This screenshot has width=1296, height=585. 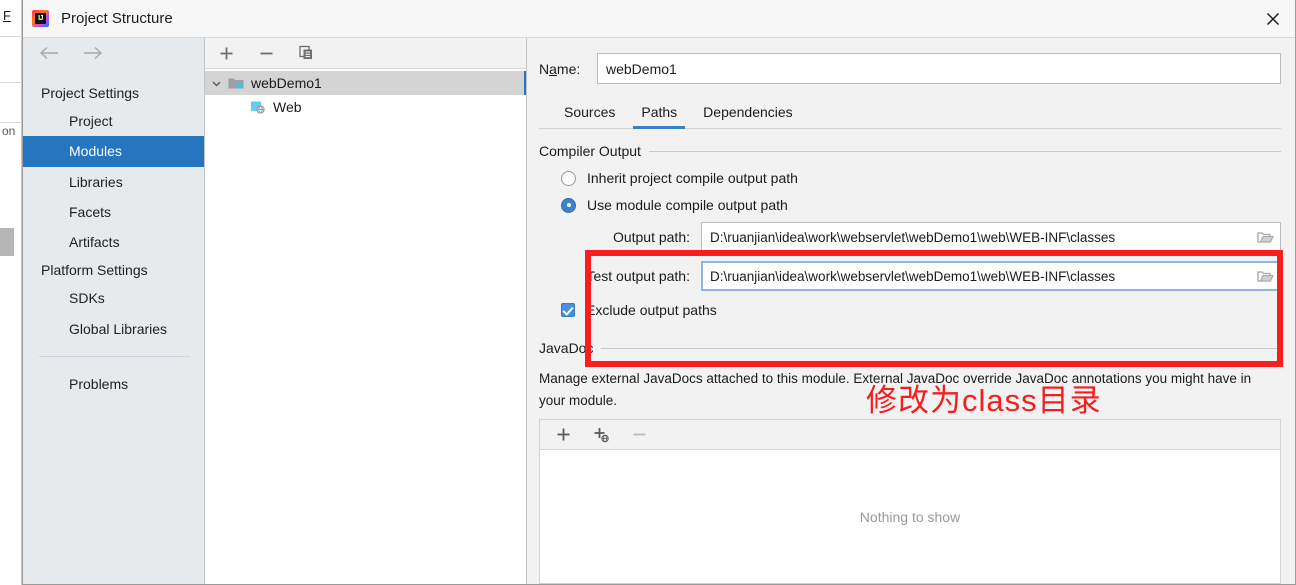 I want to click on module-name-input, so click(x=939, y=68).